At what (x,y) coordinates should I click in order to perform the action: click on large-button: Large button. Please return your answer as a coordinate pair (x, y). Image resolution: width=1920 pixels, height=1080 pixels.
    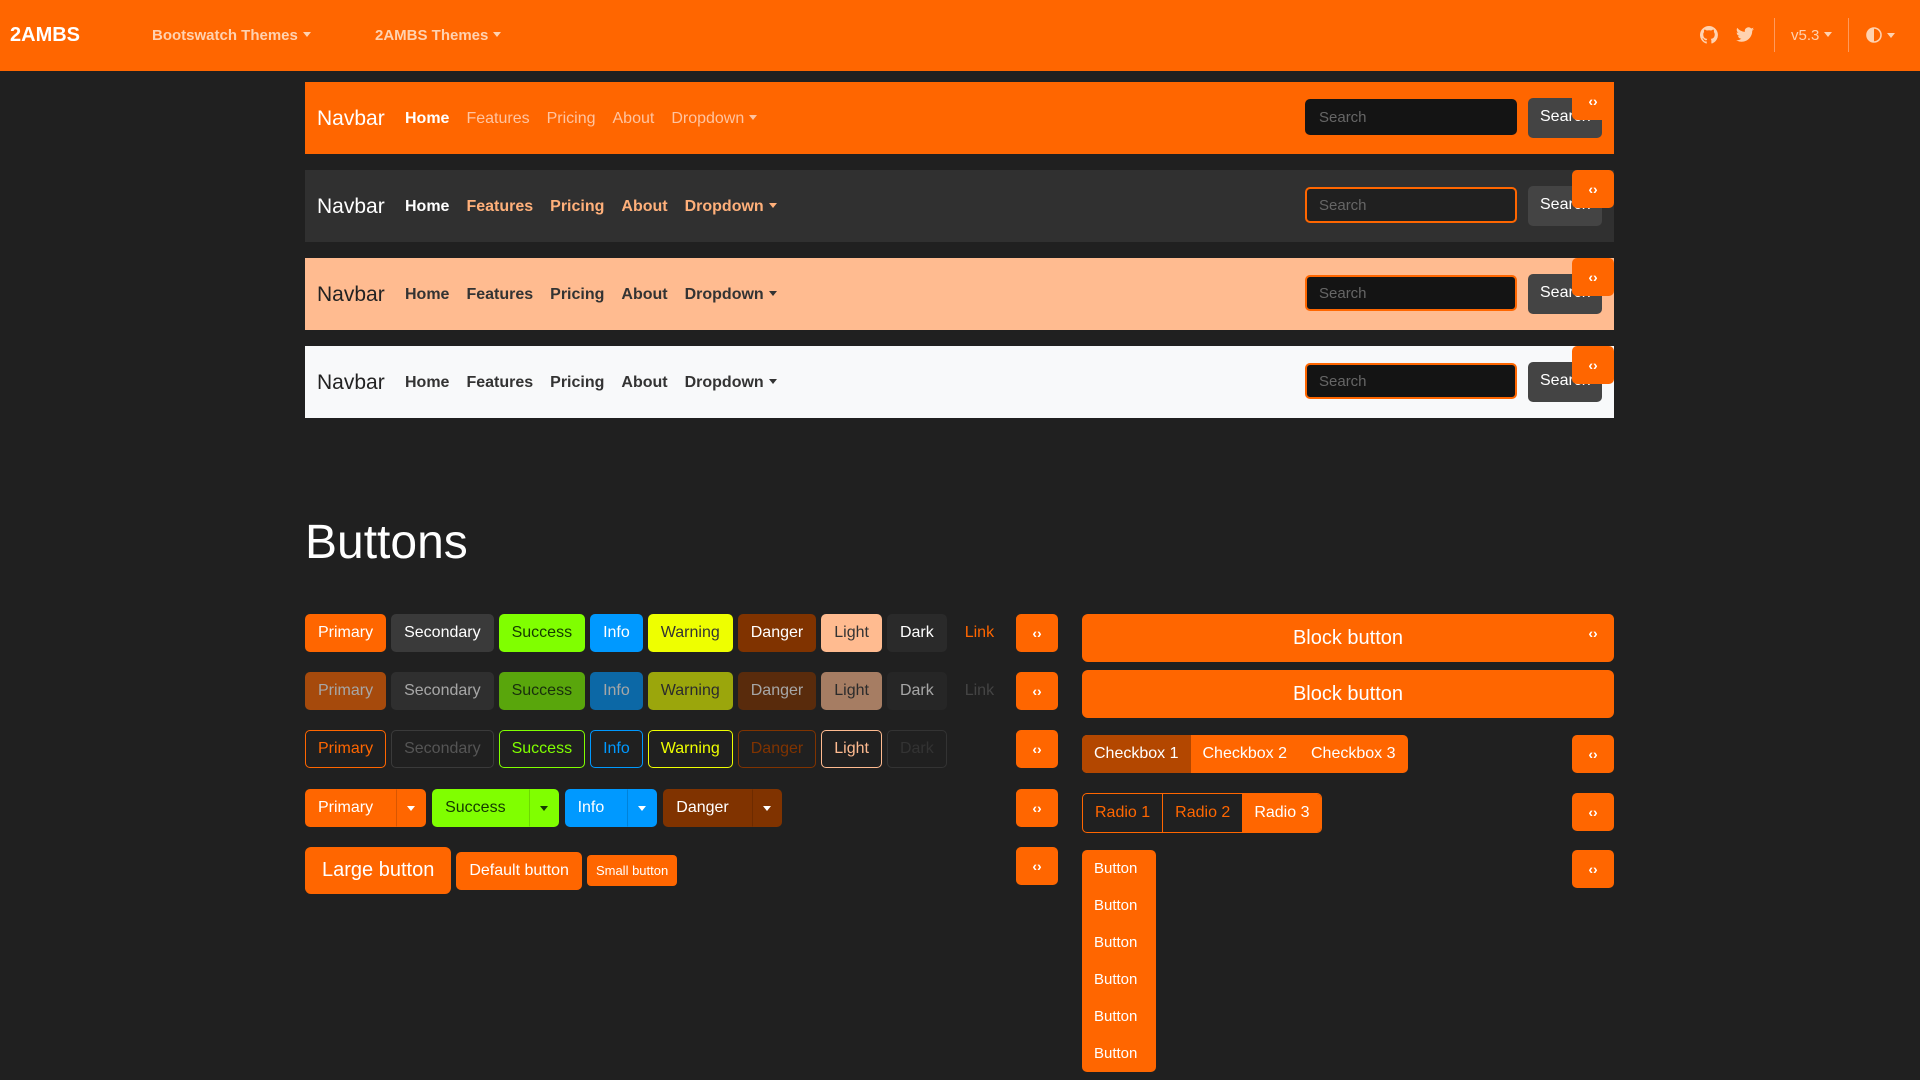
    Looking at the image, I should click on (378, 870).